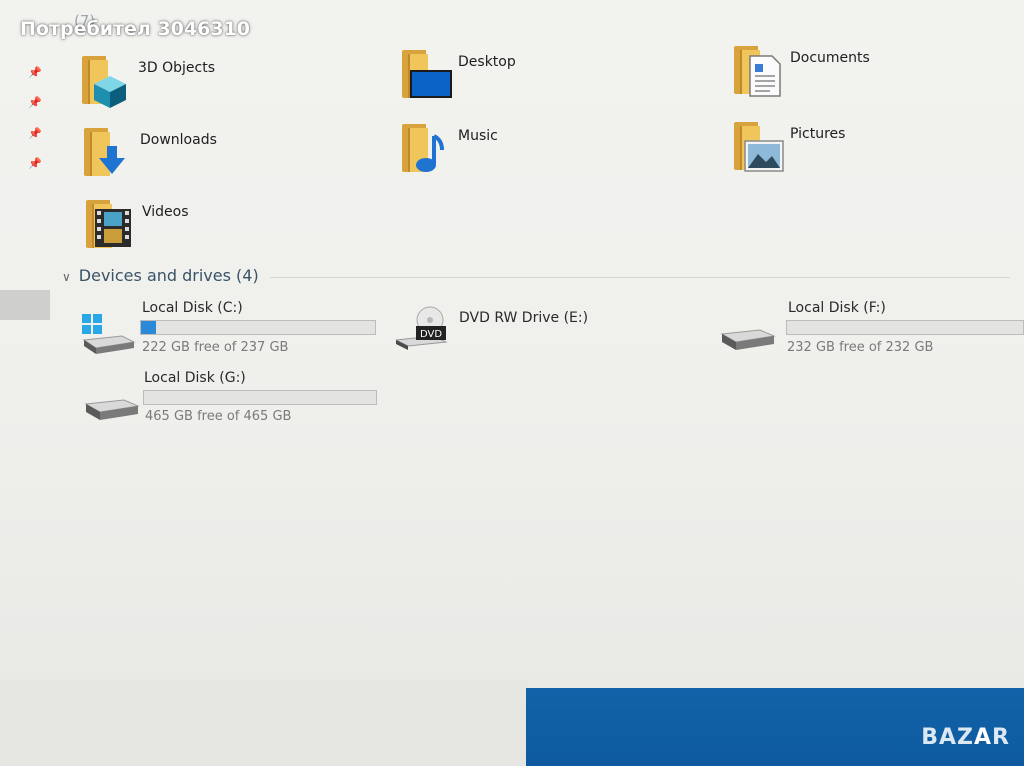  I want to click on folder-3d-objects: 3D Objects, so click(147, 80).